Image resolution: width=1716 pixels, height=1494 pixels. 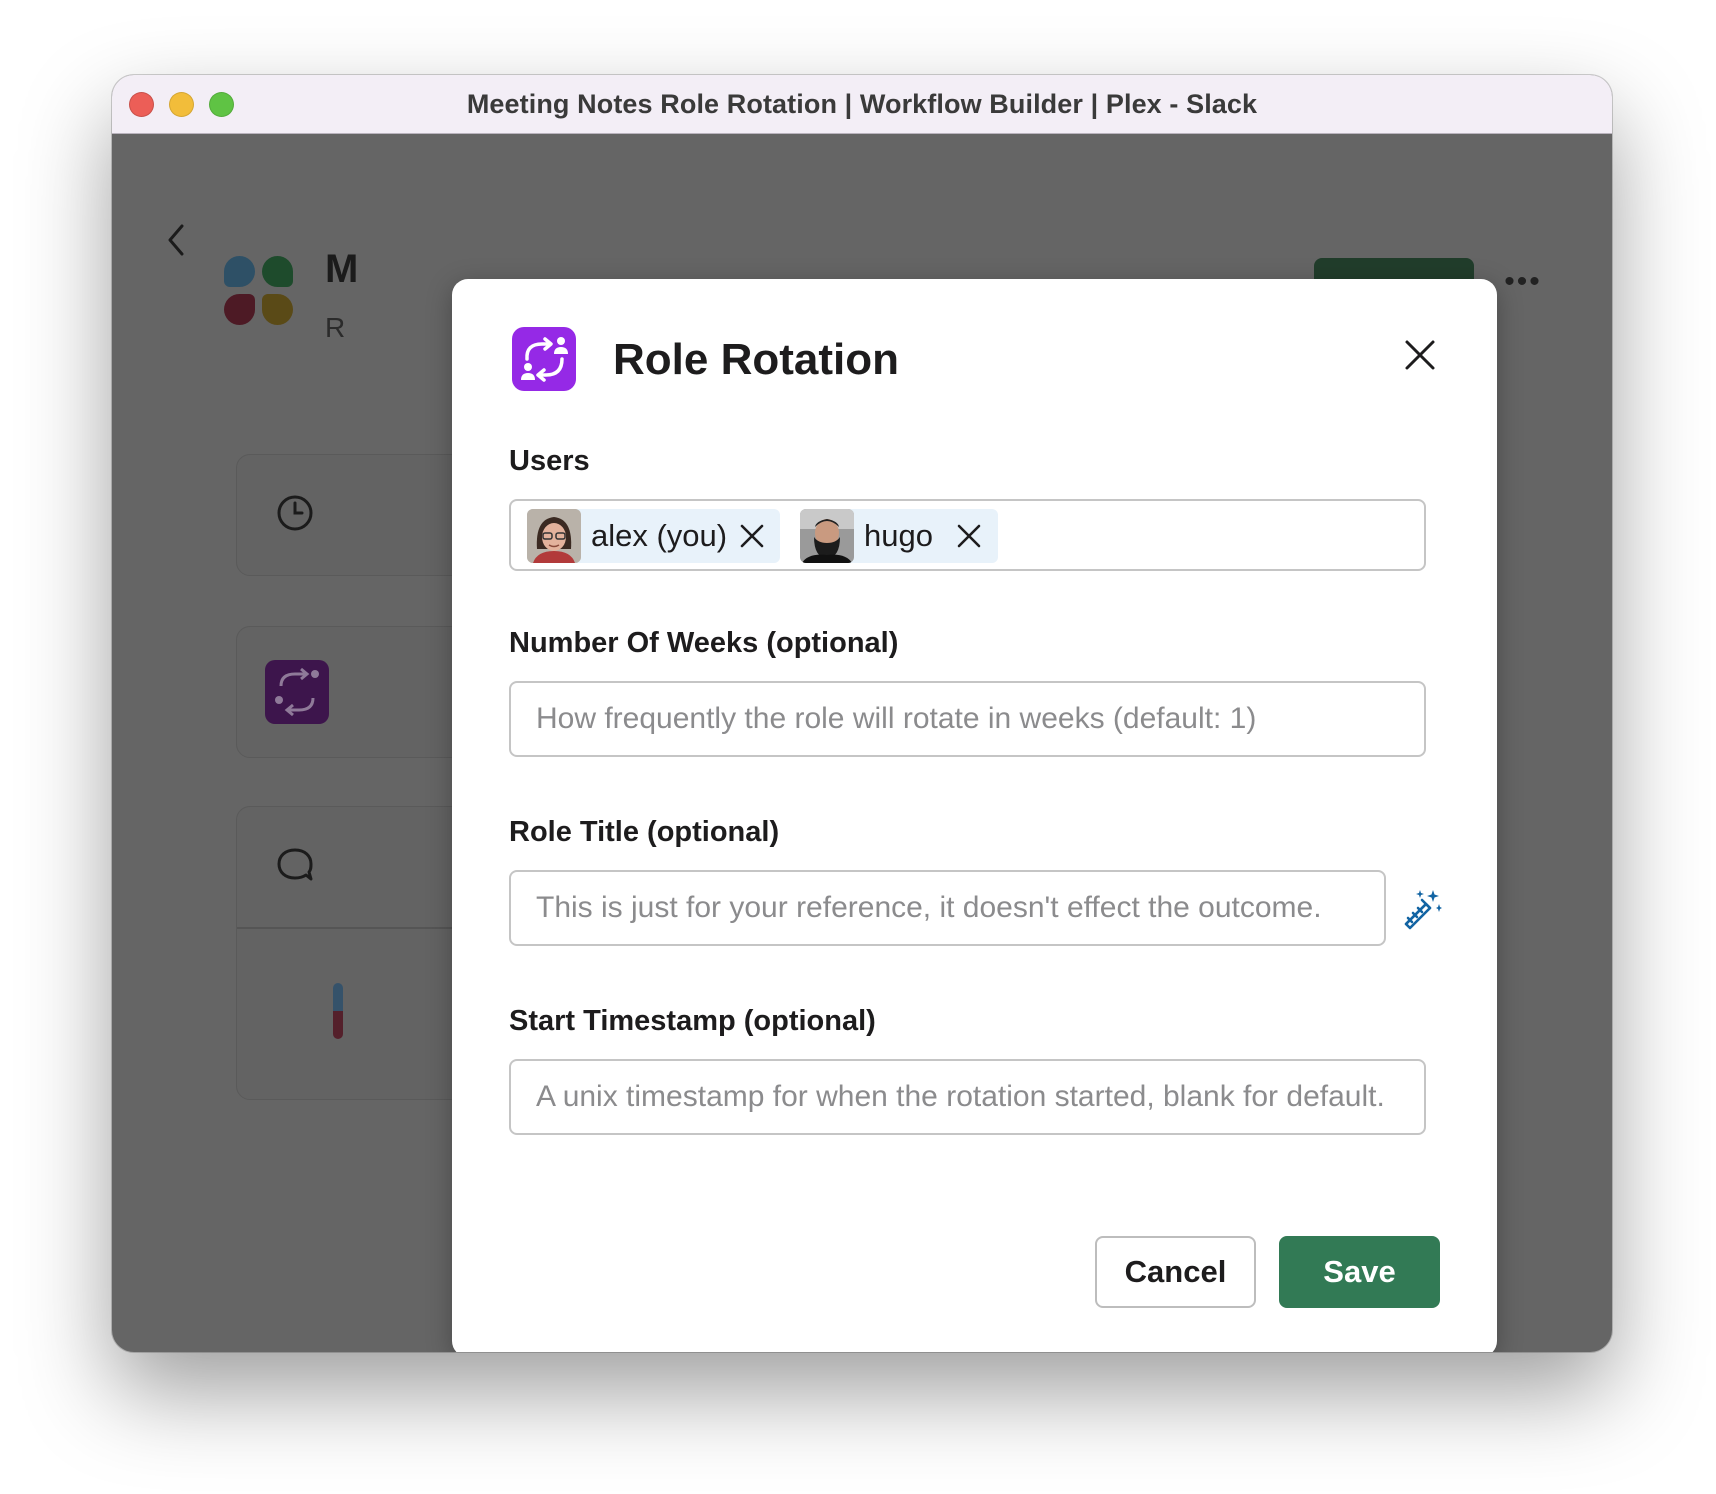 What do you see at coordinates (1420, 355) in the screenshot?
I see `close-icon` at bounding box center [1420, 355].